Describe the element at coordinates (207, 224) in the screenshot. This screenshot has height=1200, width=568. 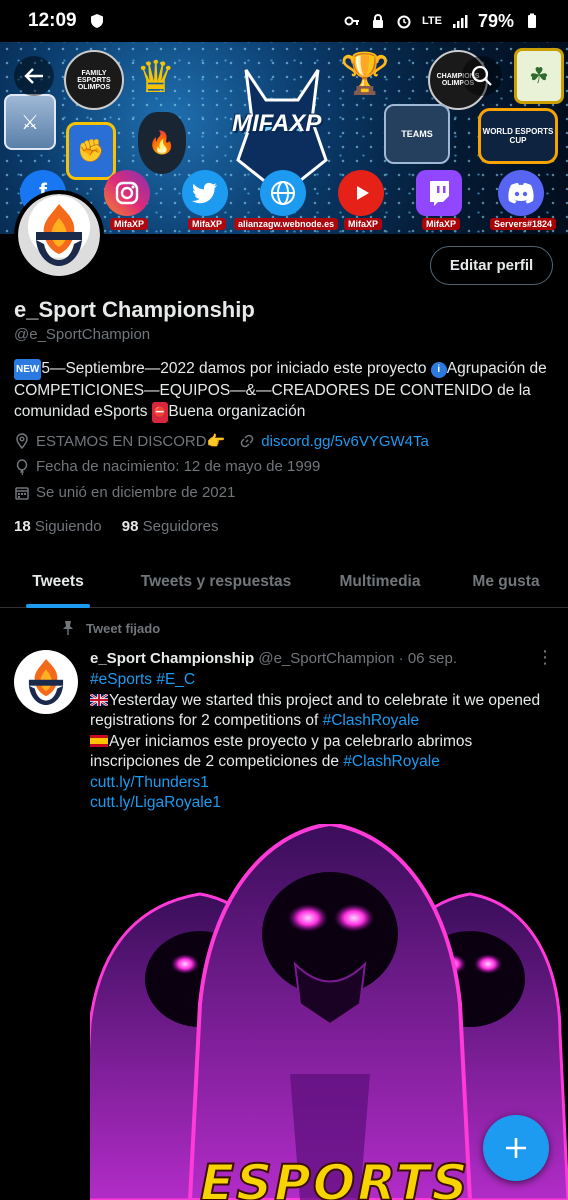
I see `twitter-label: MifaXP` at that location.